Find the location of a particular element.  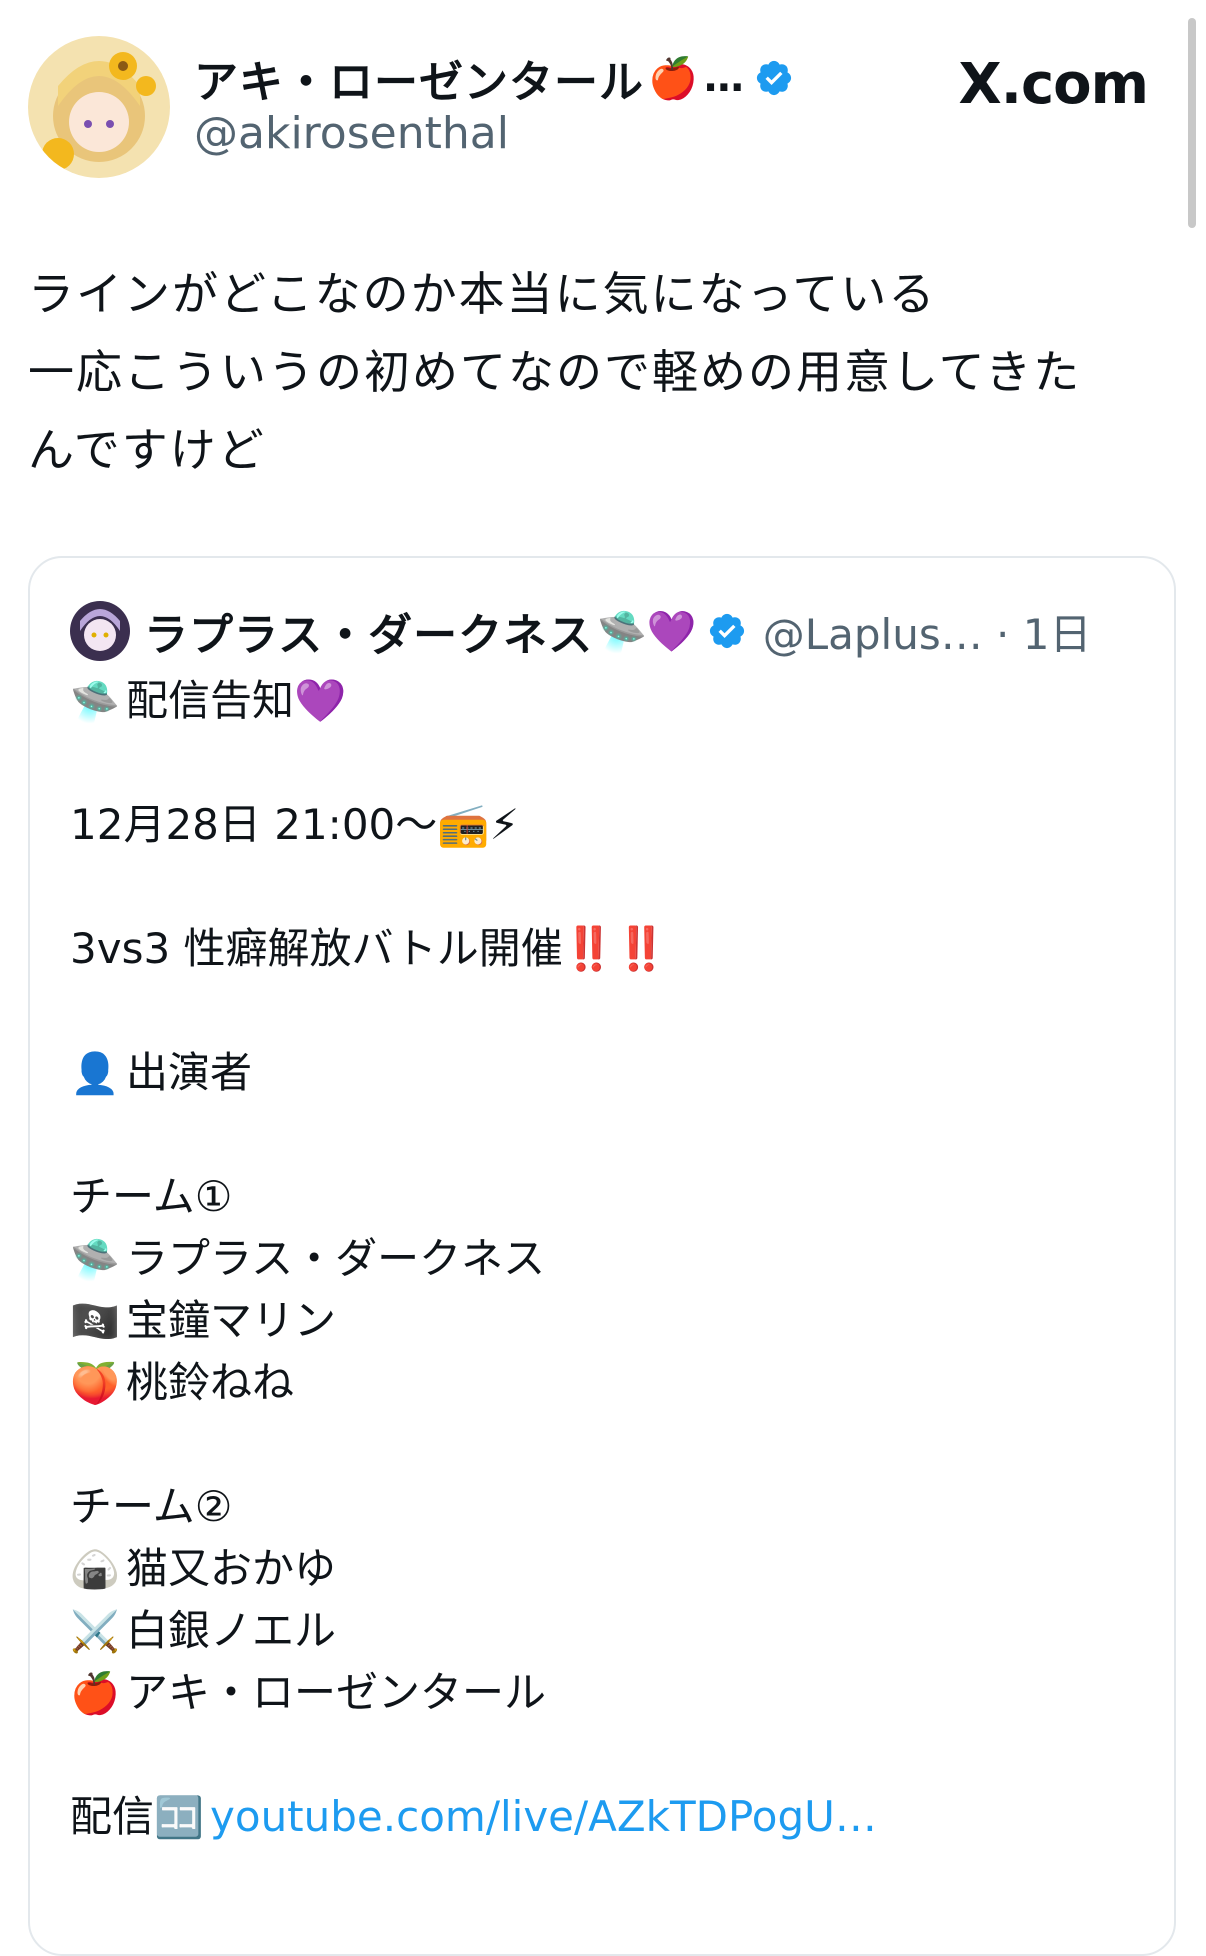

quote-line-text: チーム② is located at coordinates (151, 1506).